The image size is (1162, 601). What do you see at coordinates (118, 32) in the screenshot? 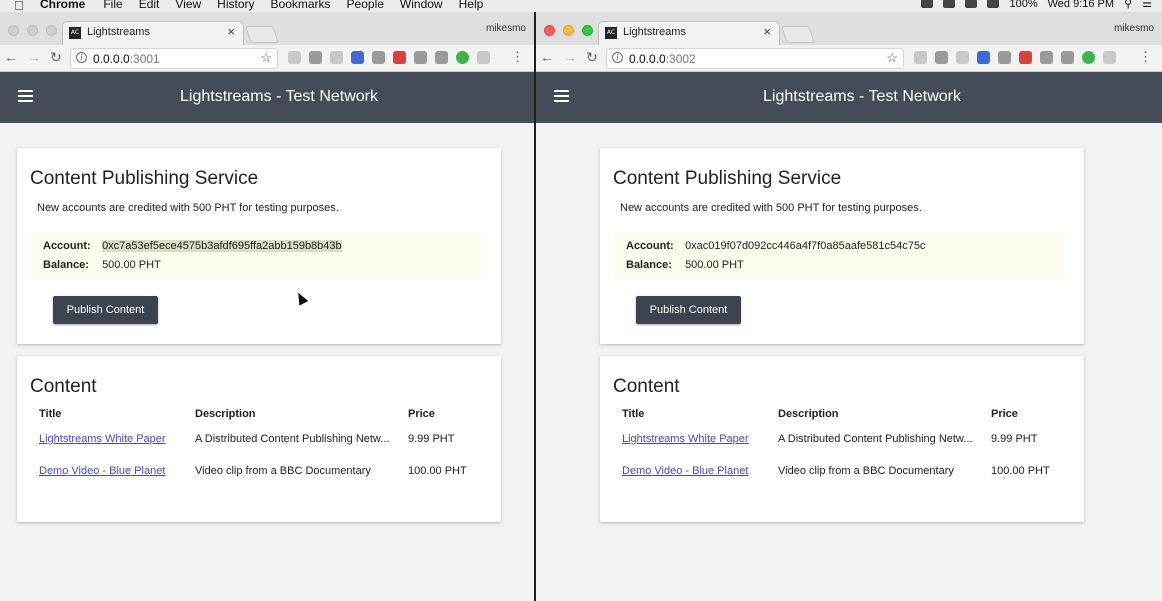
I see `tab-title: Lightstreams` at bounding box center [118, 32].